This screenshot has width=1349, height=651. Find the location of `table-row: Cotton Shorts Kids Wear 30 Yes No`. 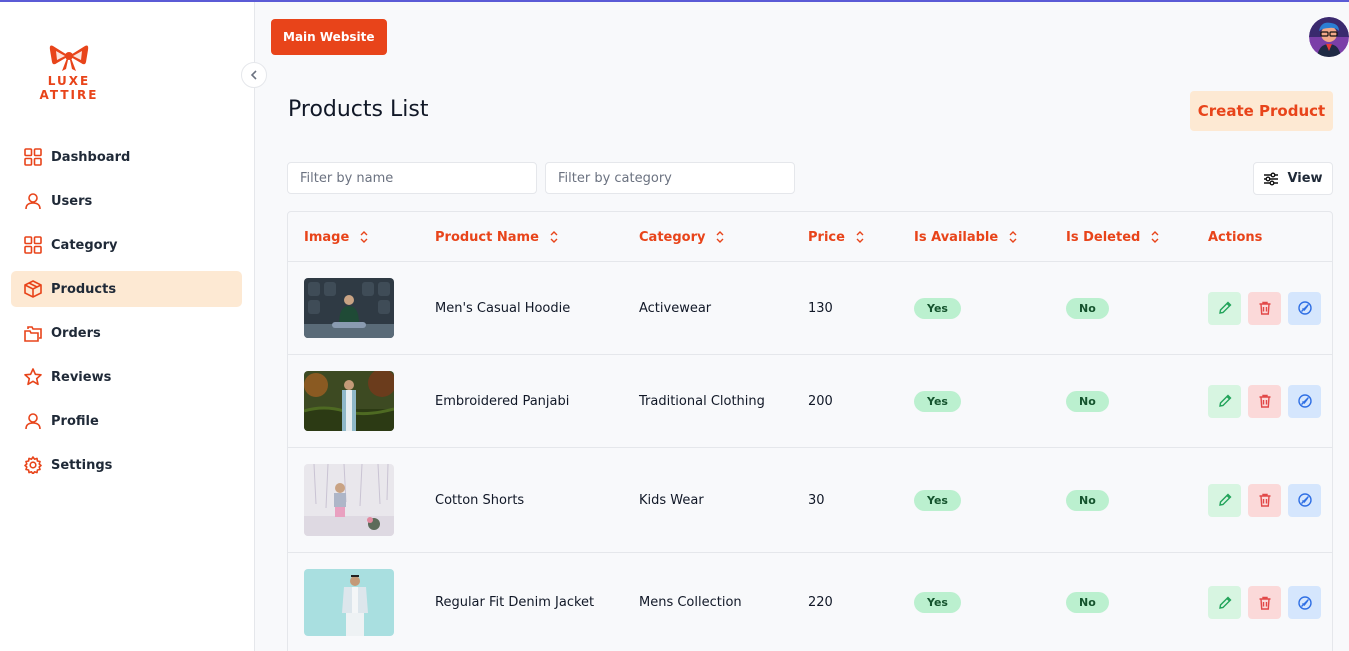

table-row: Cotton Shorts Kids Wear 30 Yes No is located at coordinates (810, 500).